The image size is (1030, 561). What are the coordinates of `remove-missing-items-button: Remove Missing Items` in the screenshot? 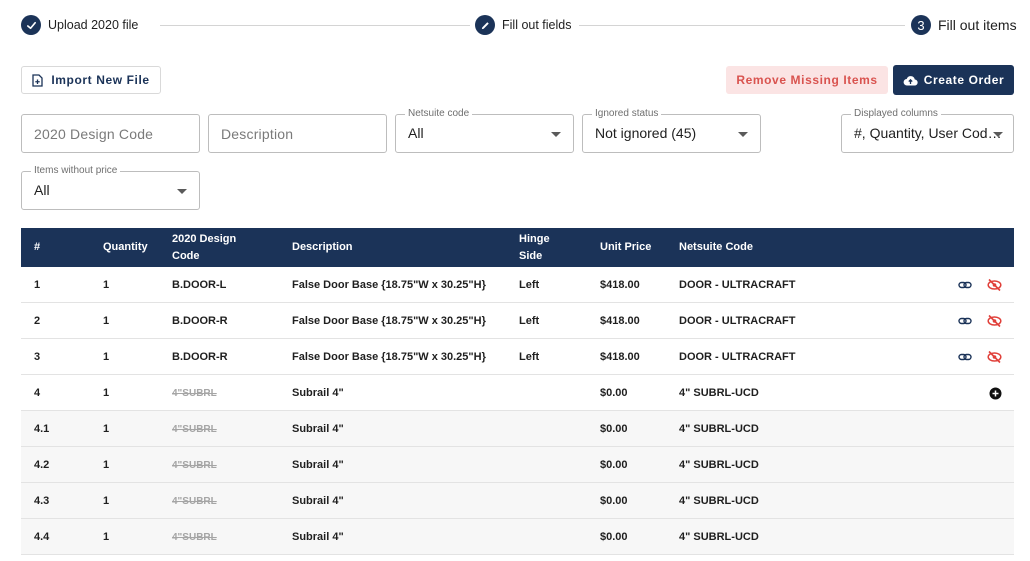 It's located at (807, 80).